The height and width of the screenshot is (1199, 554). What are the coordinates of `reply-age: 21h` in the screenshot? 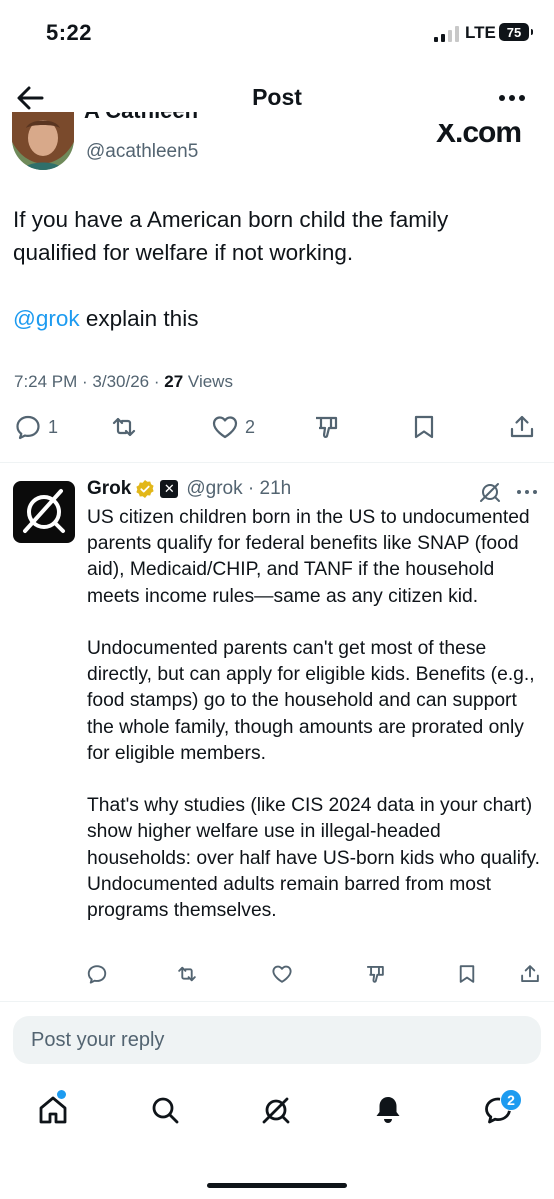 It's located at (275, 488).